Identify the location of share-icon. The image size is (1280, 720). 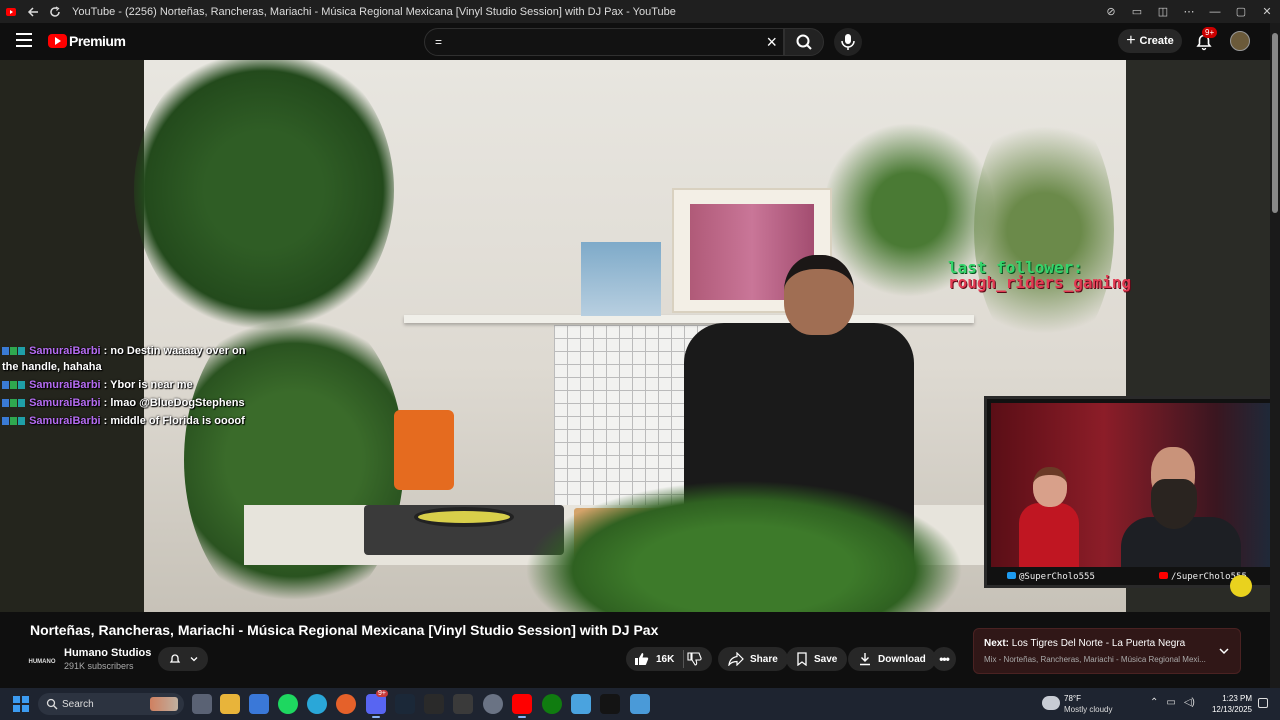
(736, 659).